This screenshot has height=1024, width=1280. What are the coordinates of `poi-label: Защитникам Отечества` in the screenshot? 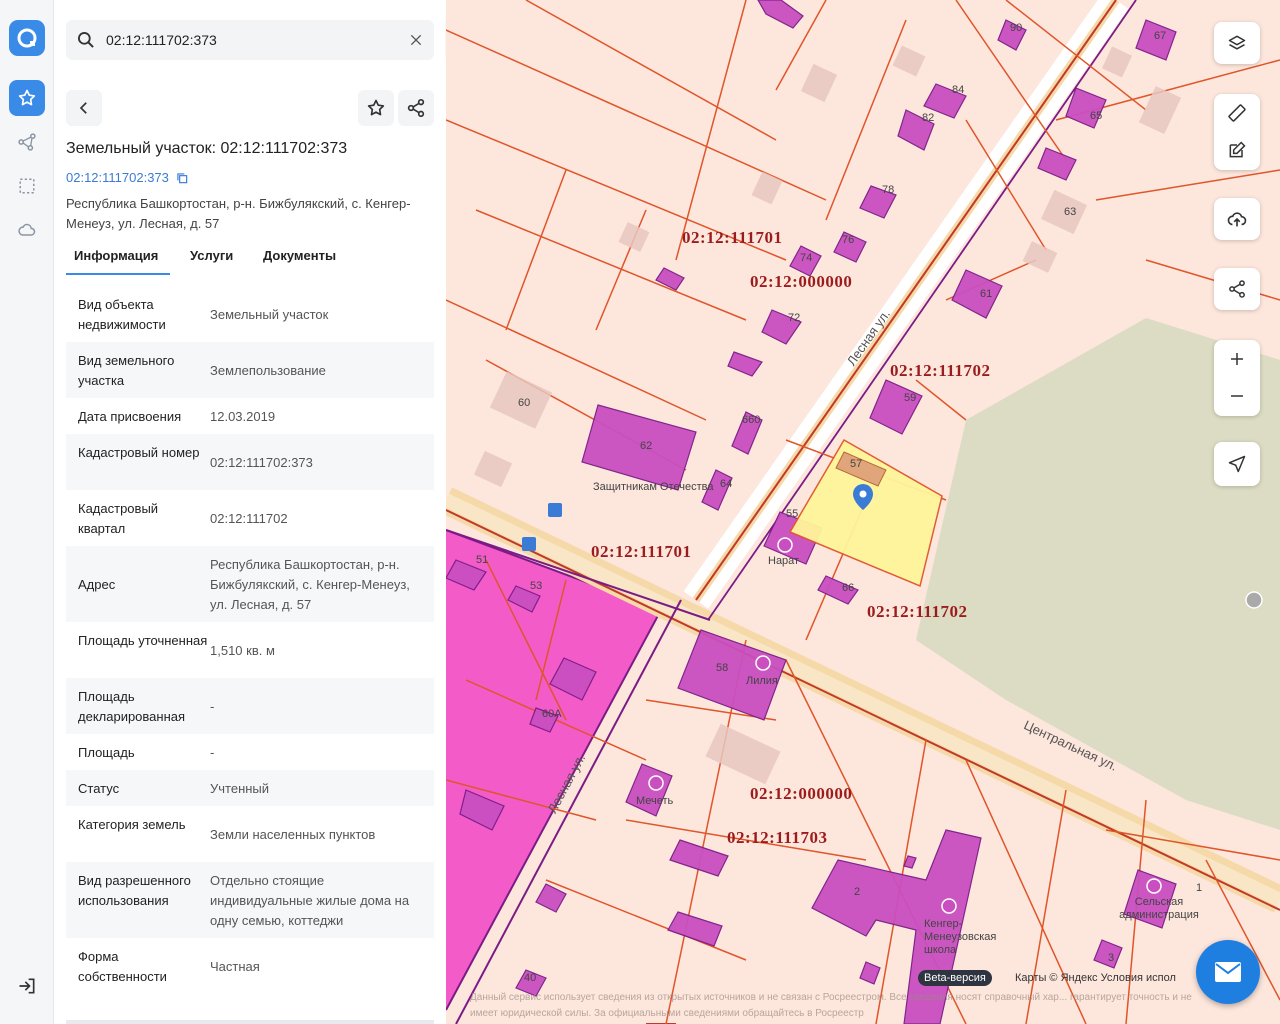 It's located at (653, 487).